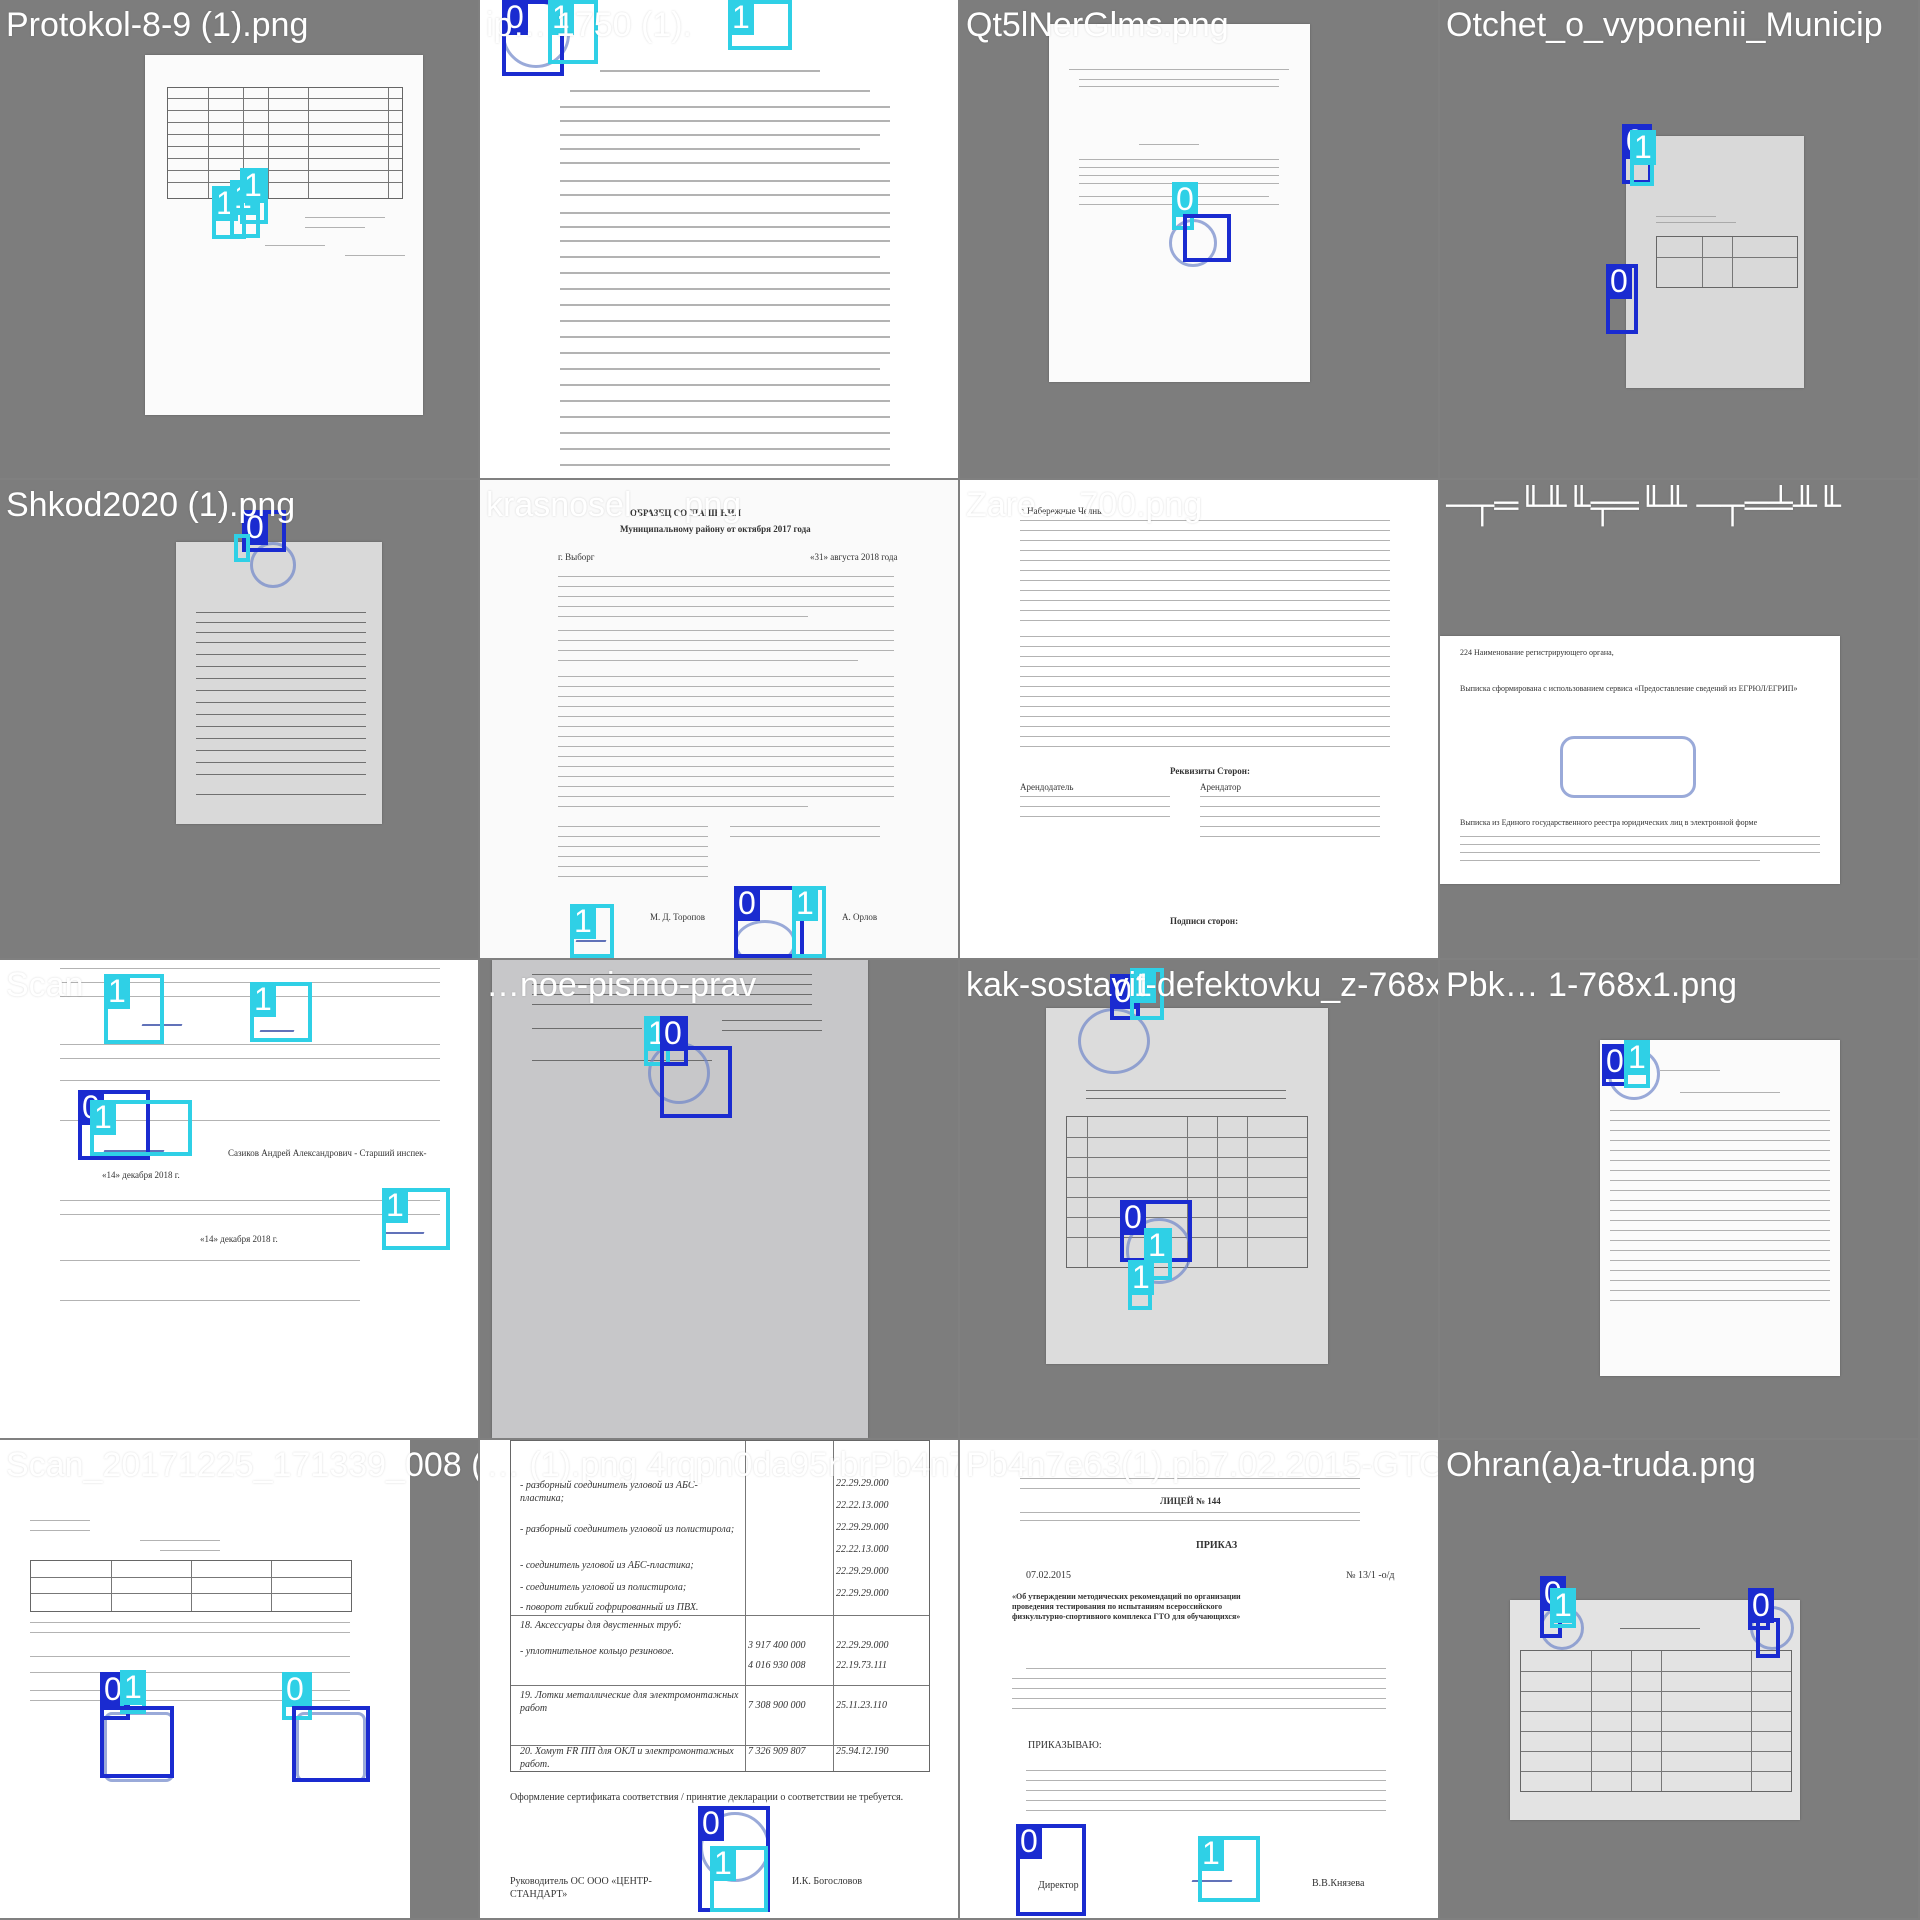 Image resolution: width=1920 pixels, height=1920 pixels. Describe the element at coordinates (157, 25) in the screenshot. I see `tile-title: Protokol-8-9 (1).png` at that location.